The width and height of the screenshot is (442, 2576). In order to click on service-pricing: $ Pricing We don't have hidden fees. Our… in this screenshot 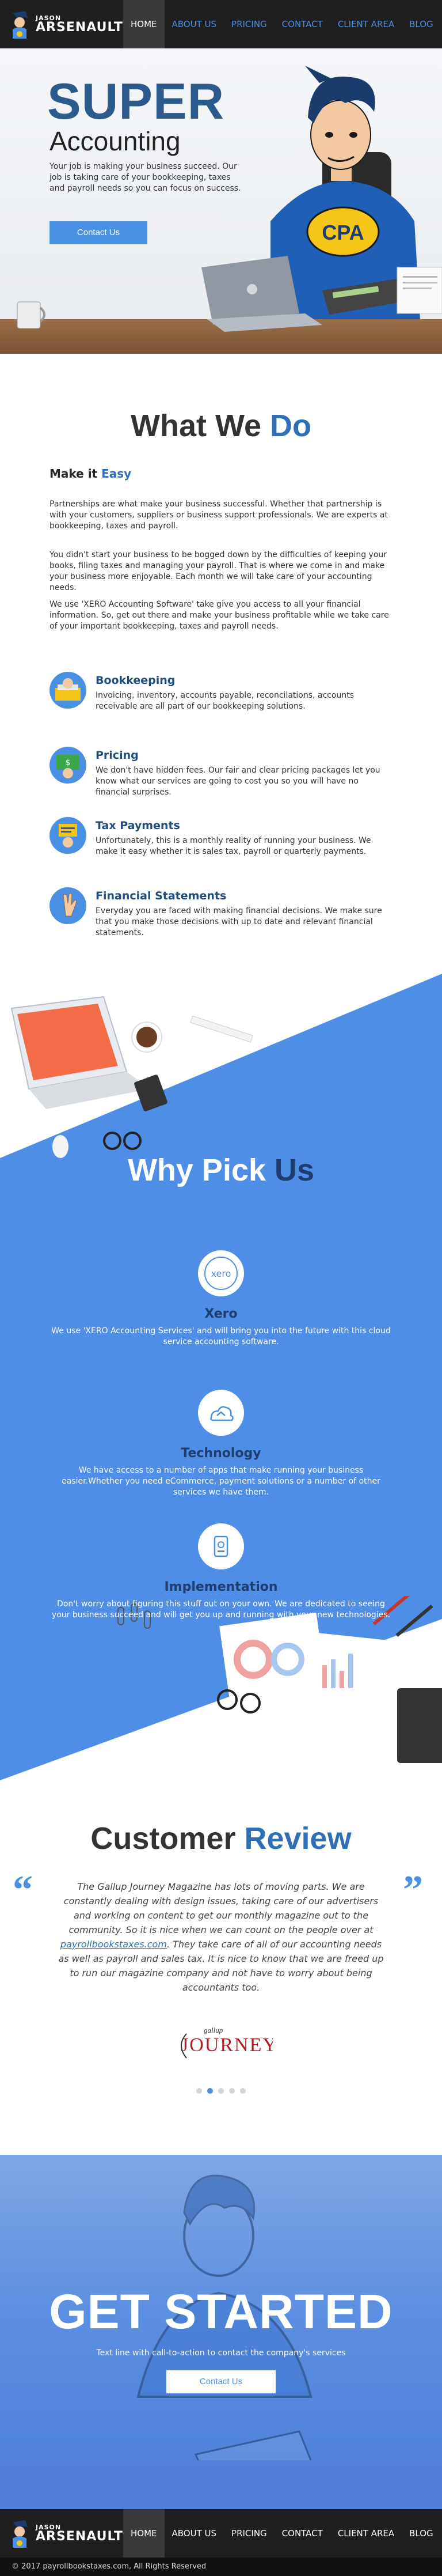, I will do `click(222, 773)`.